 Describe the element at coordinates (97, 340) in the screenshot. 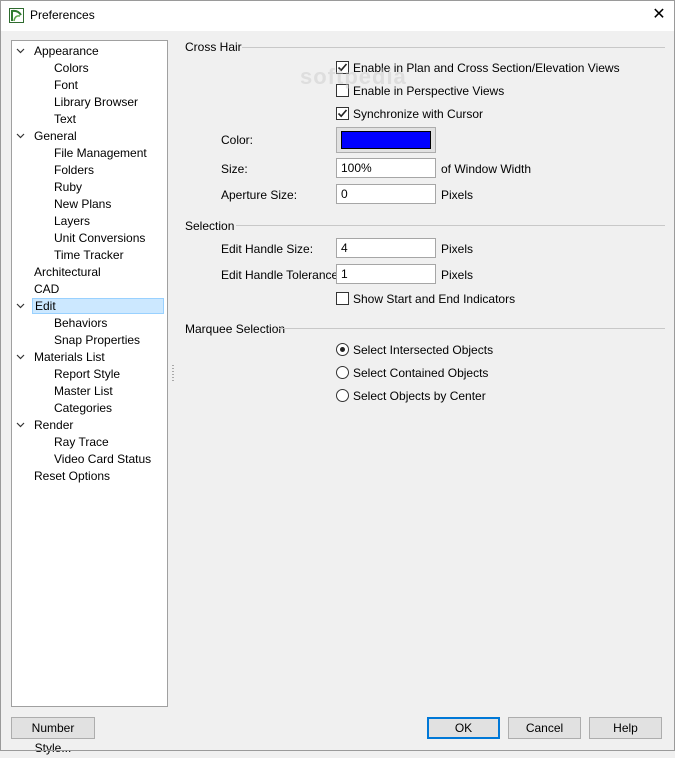

I see `tree-item-label: Snap Properties` at that location.